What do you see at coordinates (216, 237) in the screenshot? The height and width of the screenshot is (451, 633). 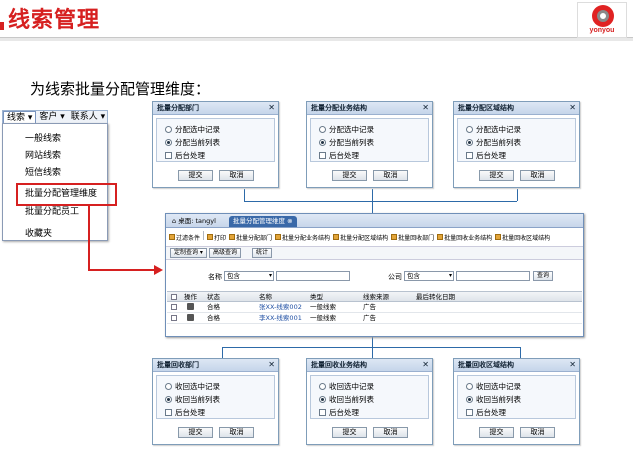 I see `toolbar-print: 打印` at bounding box center [216, 237].